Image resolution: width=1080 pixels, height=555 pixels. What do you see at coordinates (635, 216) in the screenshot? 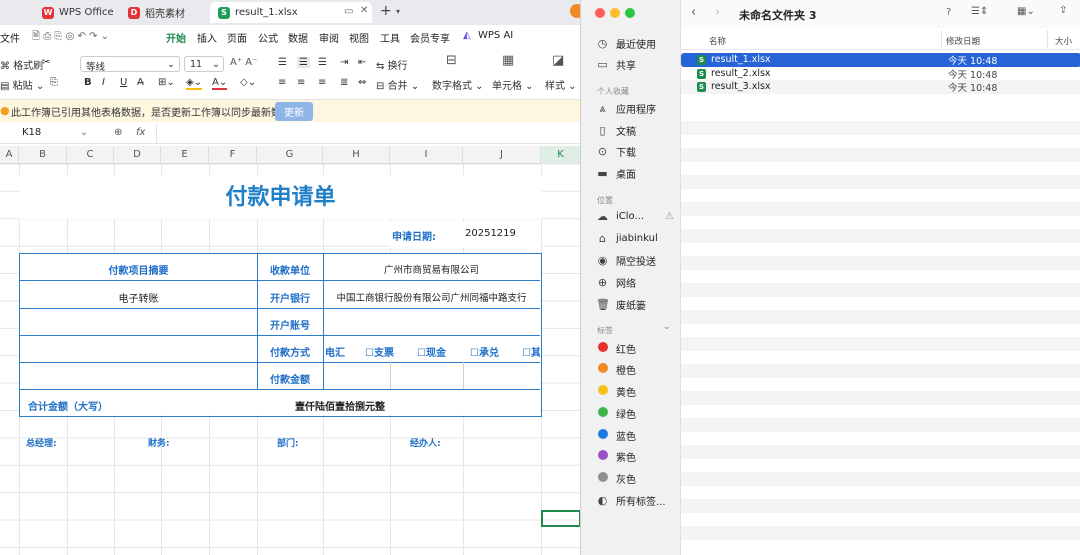
I see `sidebar-item-icloud: ☁ iClo... ⚠` at bounding box center [635, 216].